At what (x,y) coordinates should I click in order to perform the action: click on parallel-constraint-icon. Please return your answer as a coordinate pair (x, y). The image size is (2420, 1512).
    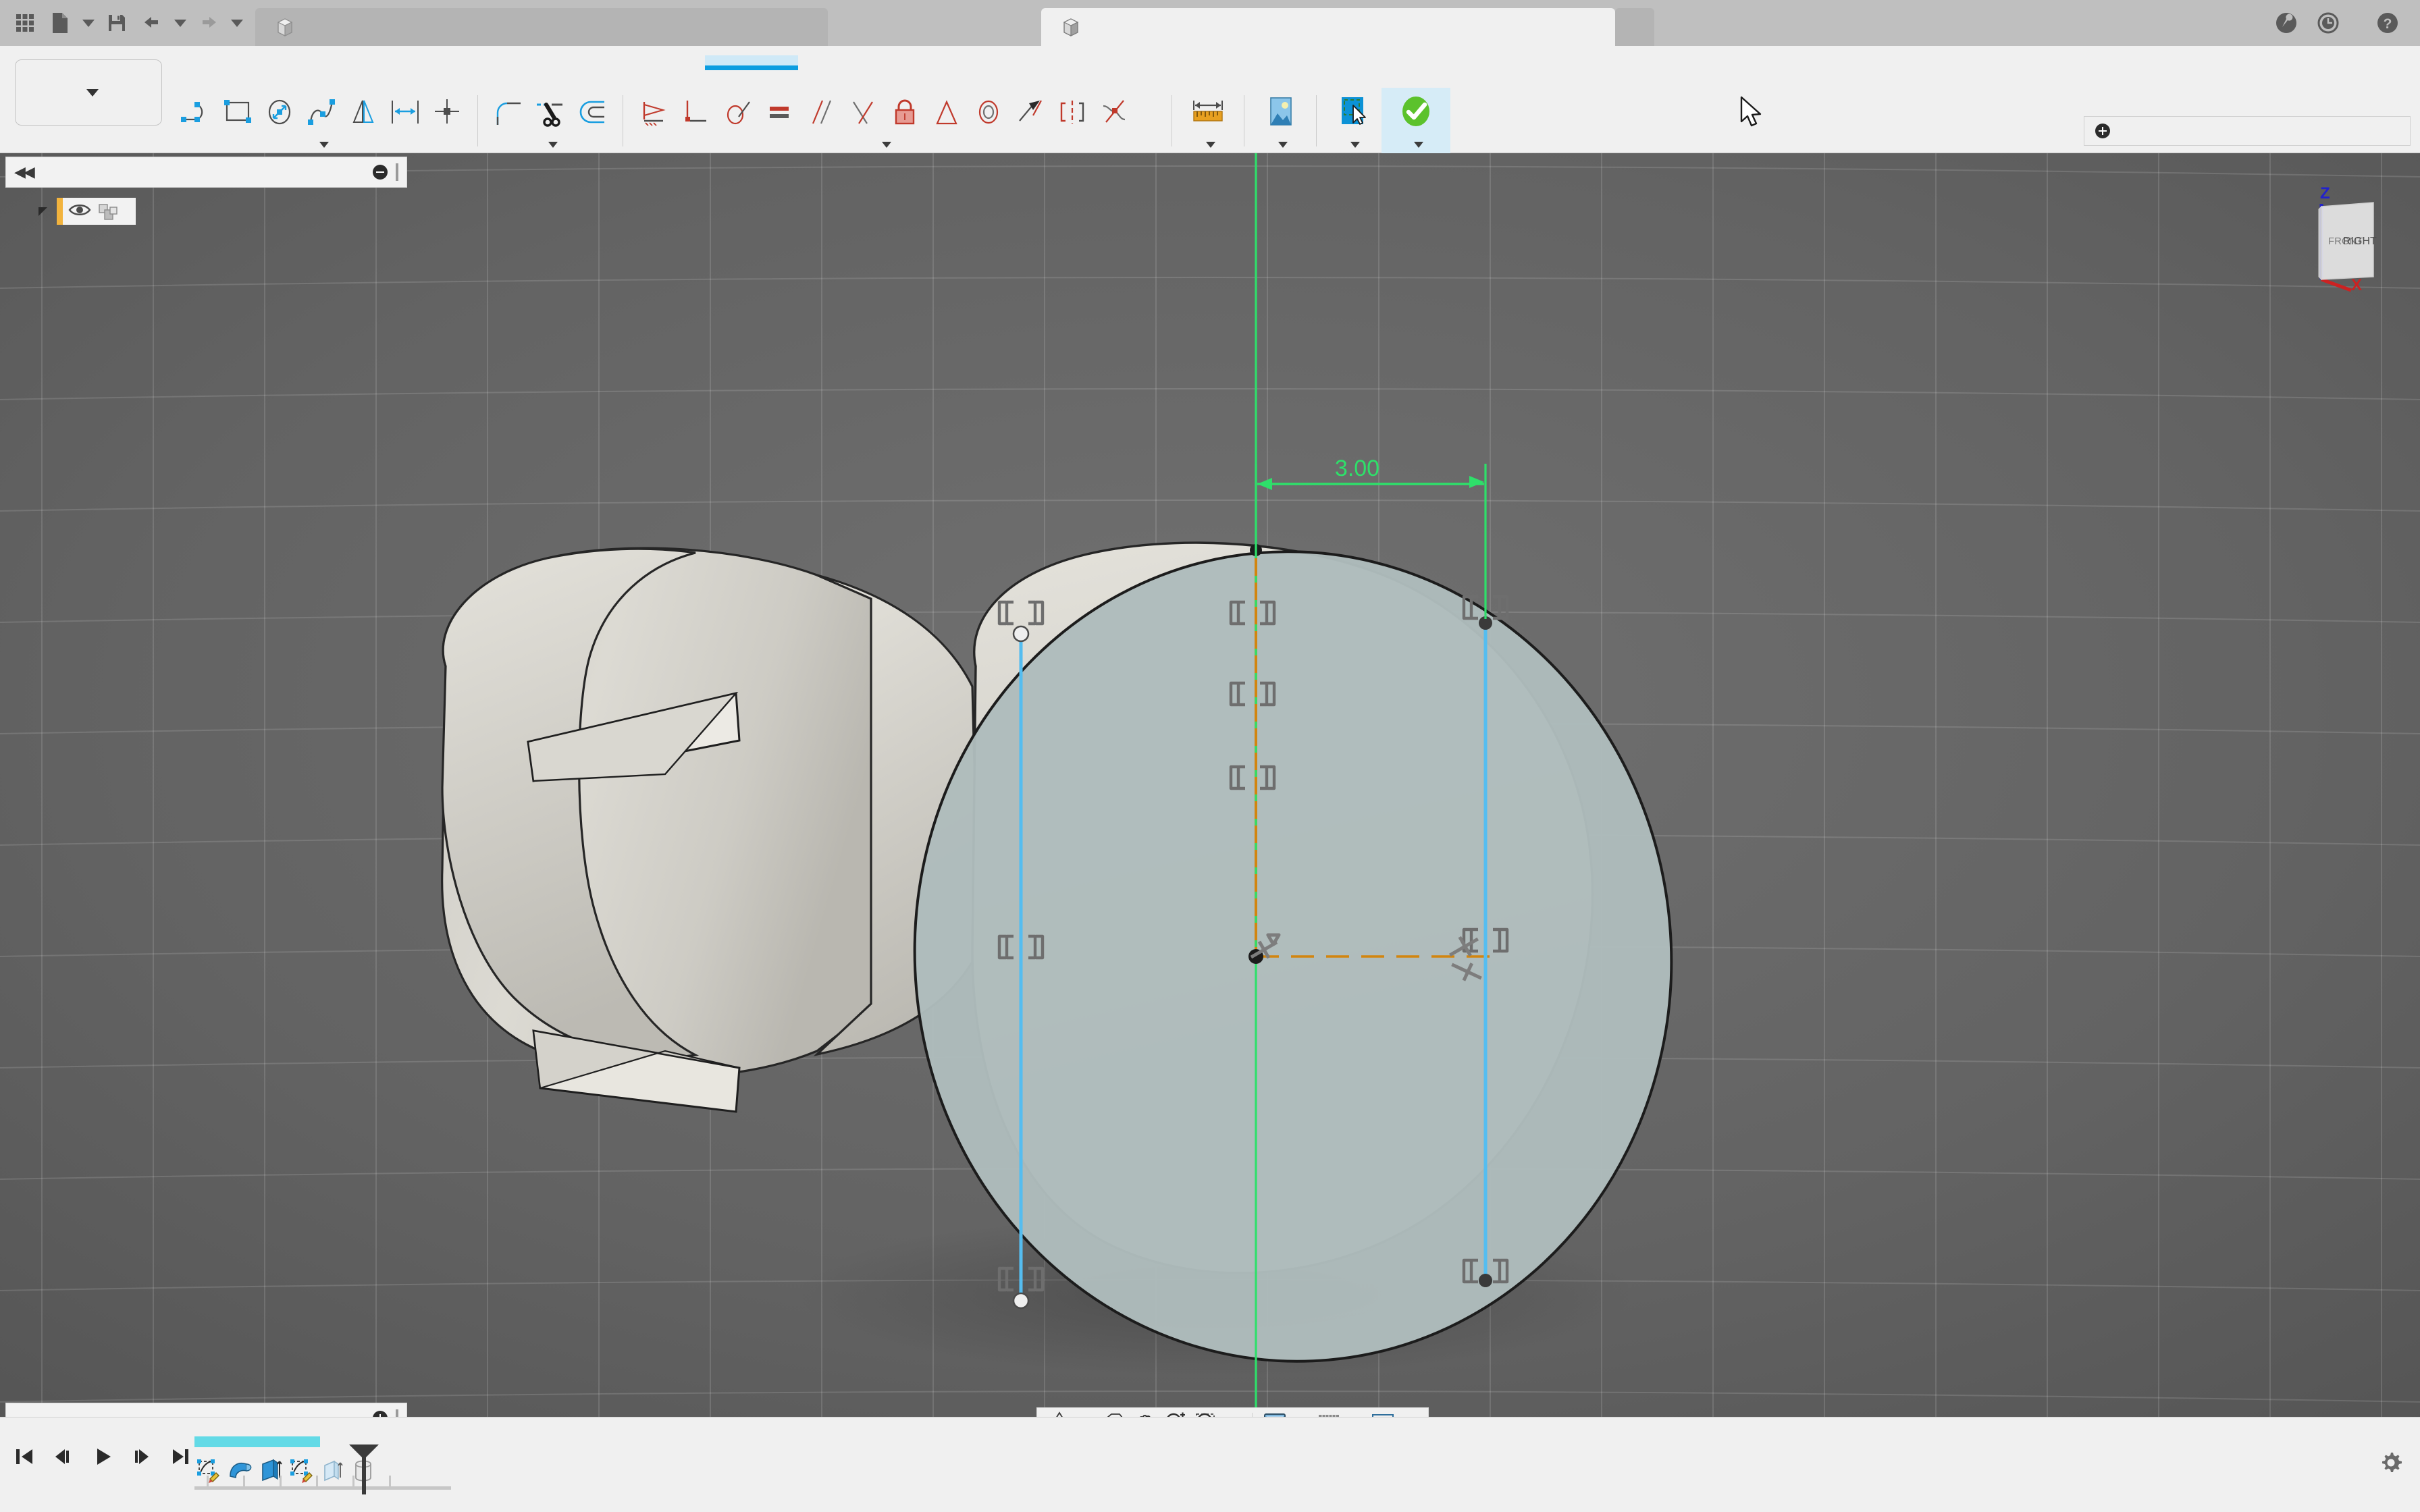
    Looking at the image, I should click on (821, 112).